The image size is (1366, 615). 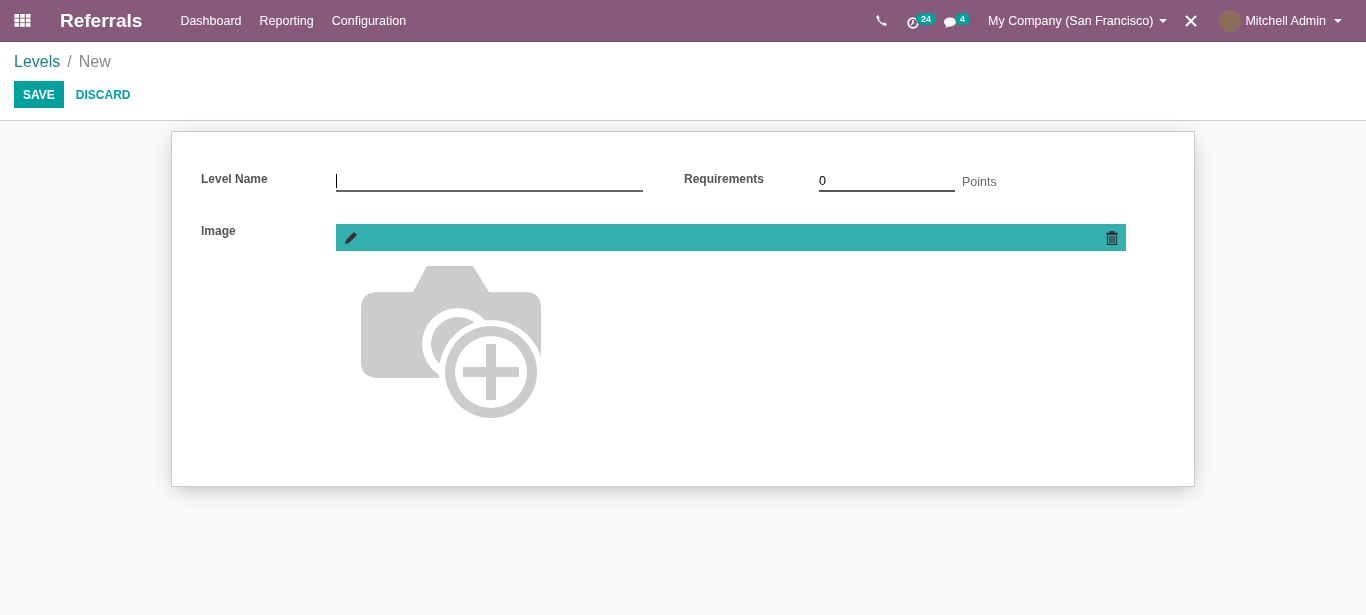 I want to click on field-label: Requirements, so click(x=725, y=179).